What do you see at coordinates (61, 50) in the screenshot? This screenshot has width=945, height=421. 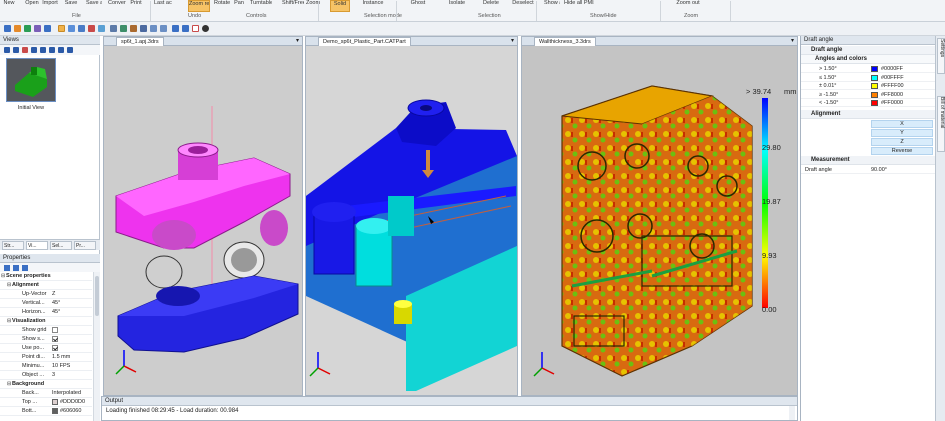 I see `view-next-icon` at bounding box center [61, 50].